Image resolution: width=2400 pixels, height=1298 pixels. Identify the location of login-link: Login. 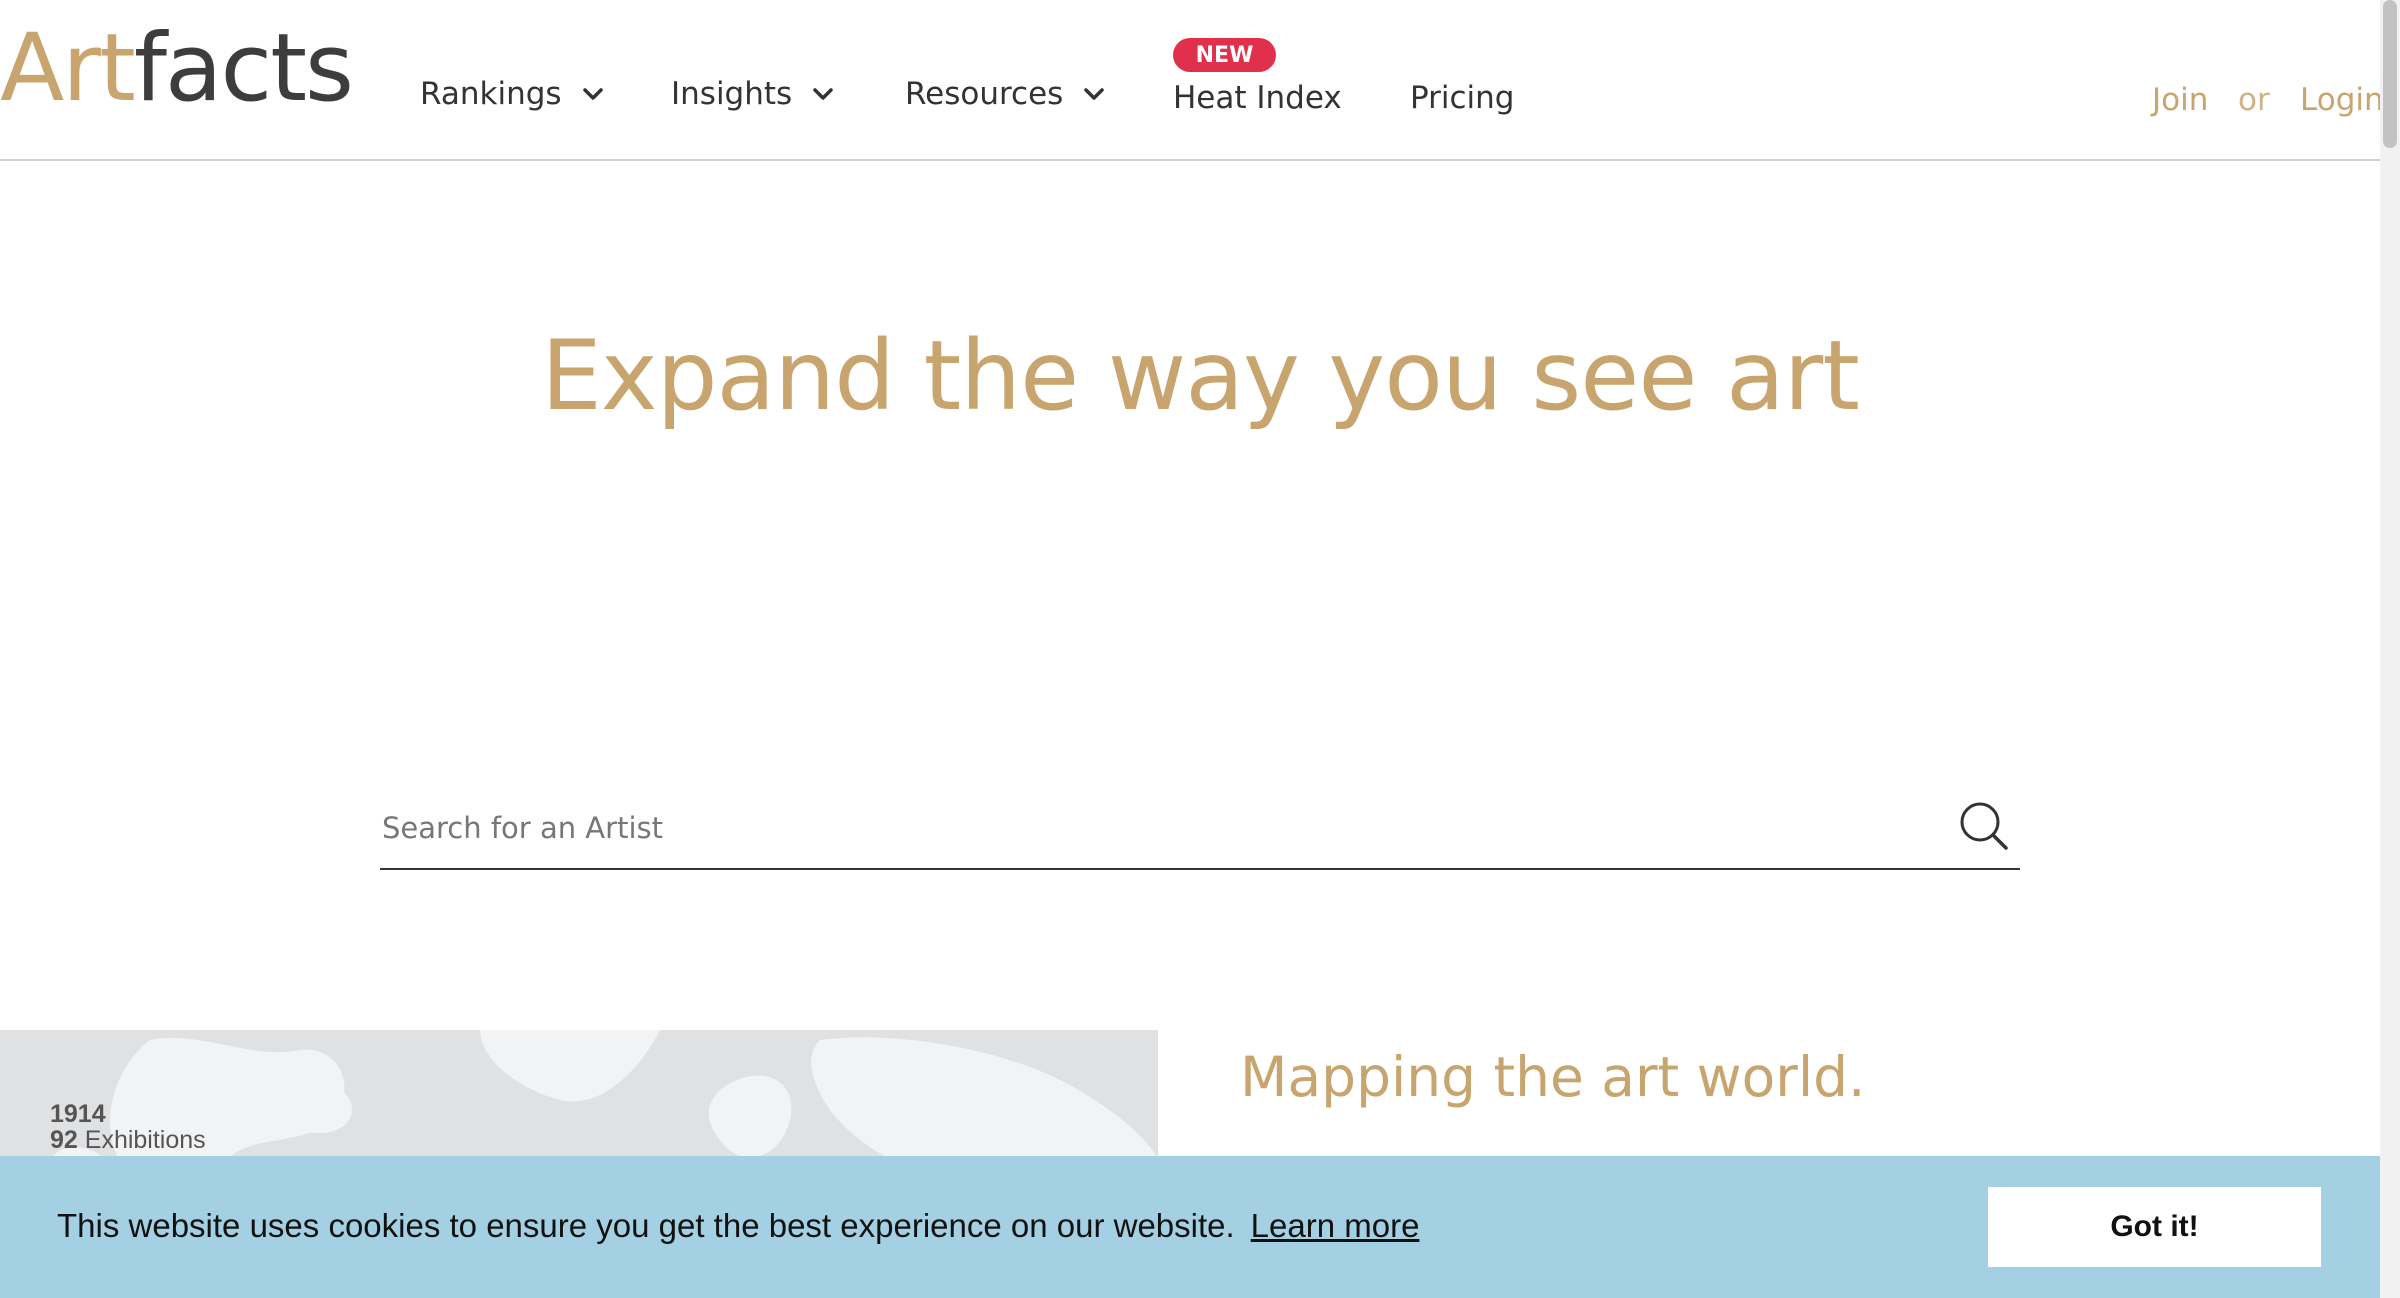
(2340, 100).